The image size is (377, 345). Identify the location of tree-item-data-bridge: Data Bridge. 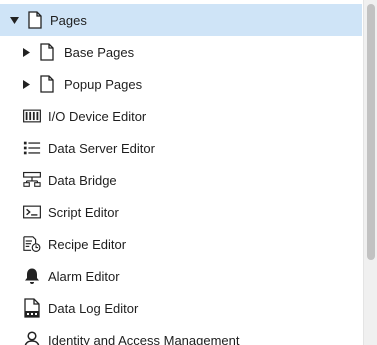
(181, 180).